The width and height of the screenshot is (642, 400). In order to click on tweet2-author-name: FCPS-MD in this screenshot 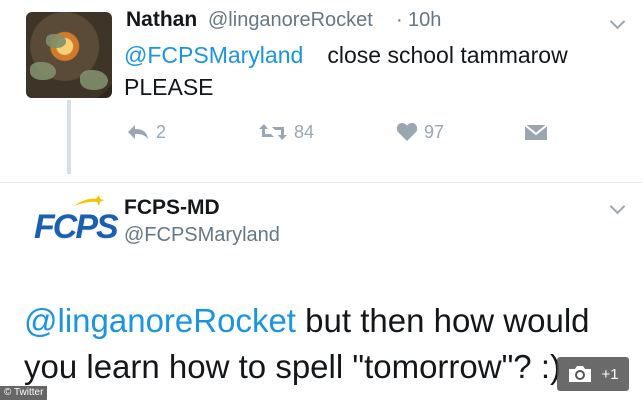, I will do `click(172, 208)`.